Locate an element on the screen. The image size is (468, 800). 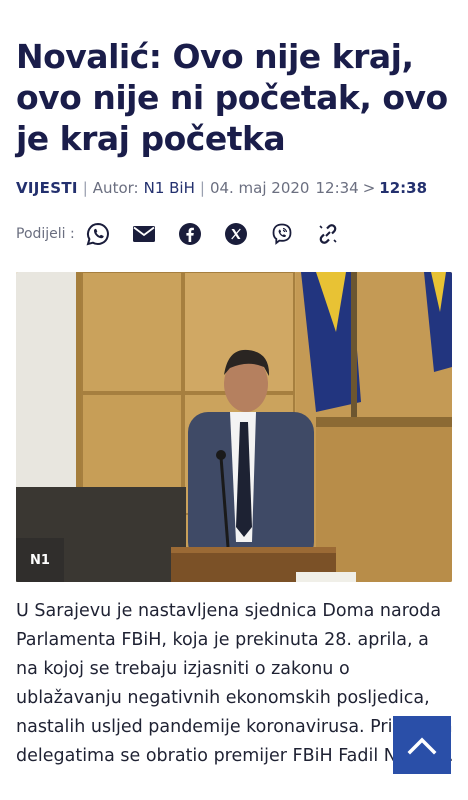
publish-time: 12:34 is located at coordinates (337, 188).